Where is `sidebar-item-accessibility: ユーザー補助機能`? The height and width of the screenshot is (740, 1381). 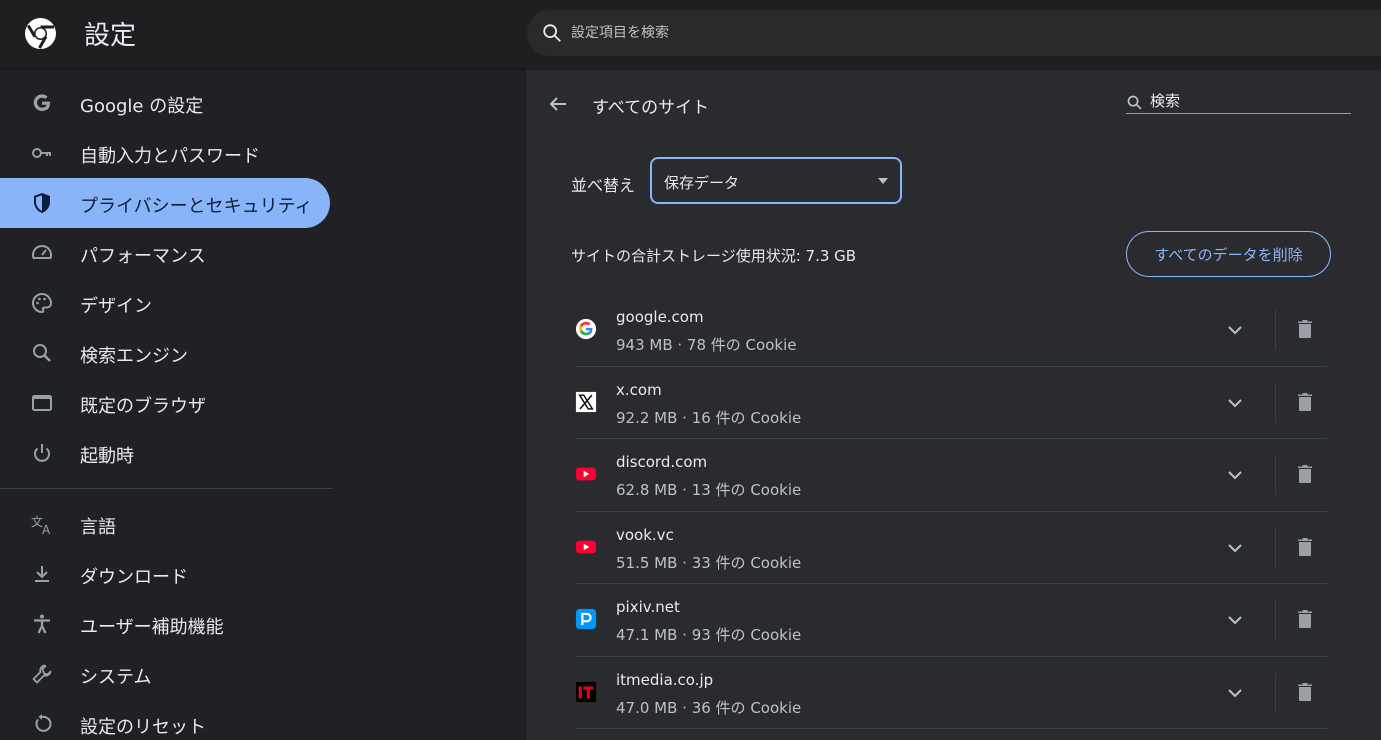
sidebar-item-accessibility: ユーザー補助機能 is located at coordinates (165, 624).